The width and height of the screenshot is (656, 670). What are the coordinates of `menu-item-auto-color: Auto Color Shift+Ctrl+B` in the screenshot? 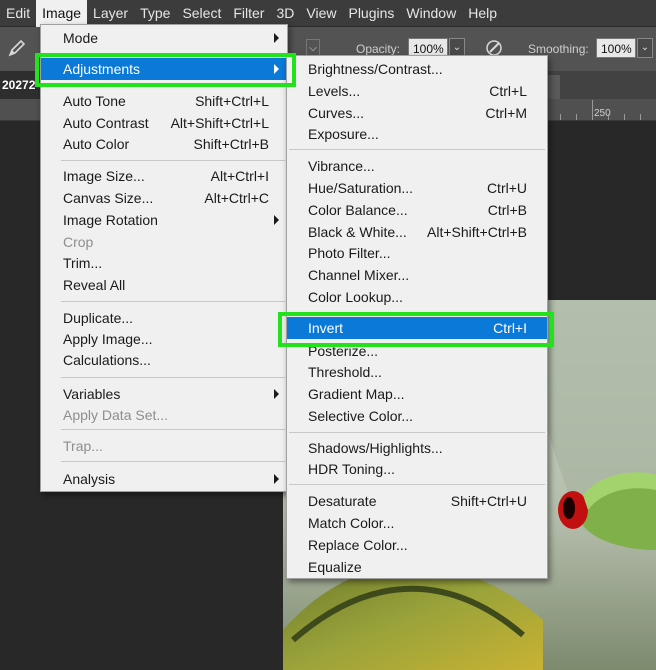 It's located at (164, 144).